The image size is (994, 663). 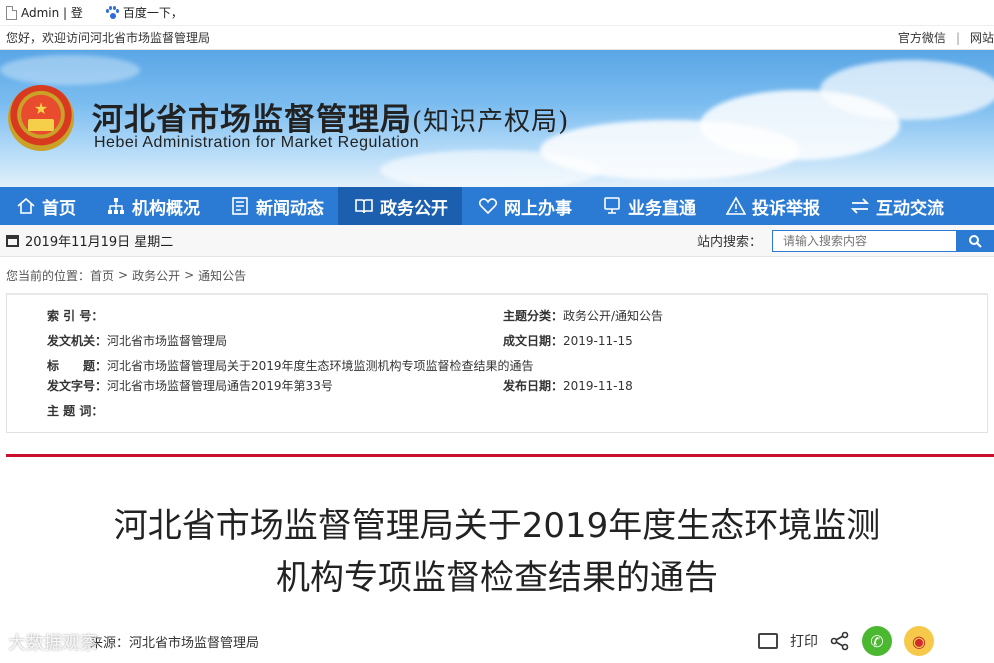 What do you see at coordinates (840, 641) in the screenshot?
I see `share-icon` at bounding box center [840, 641].